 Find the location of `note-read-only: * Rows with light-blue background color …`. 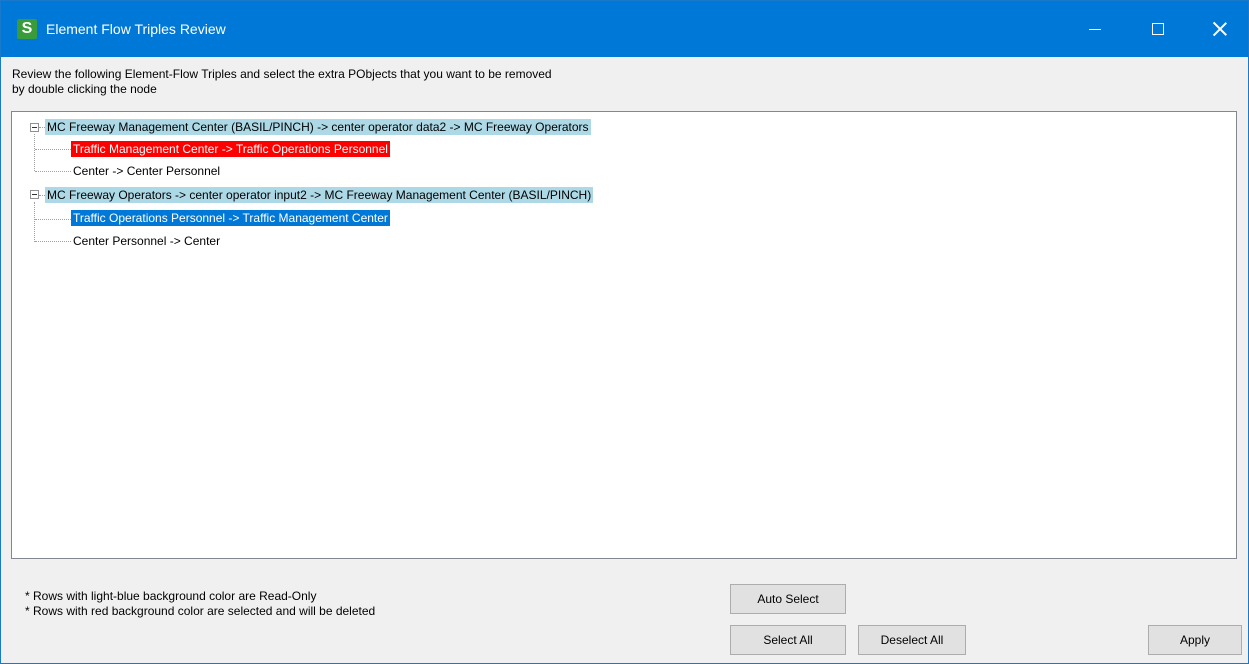

note-read-only: * Rows with light-blue background color … is located at coordinates (171, 596).